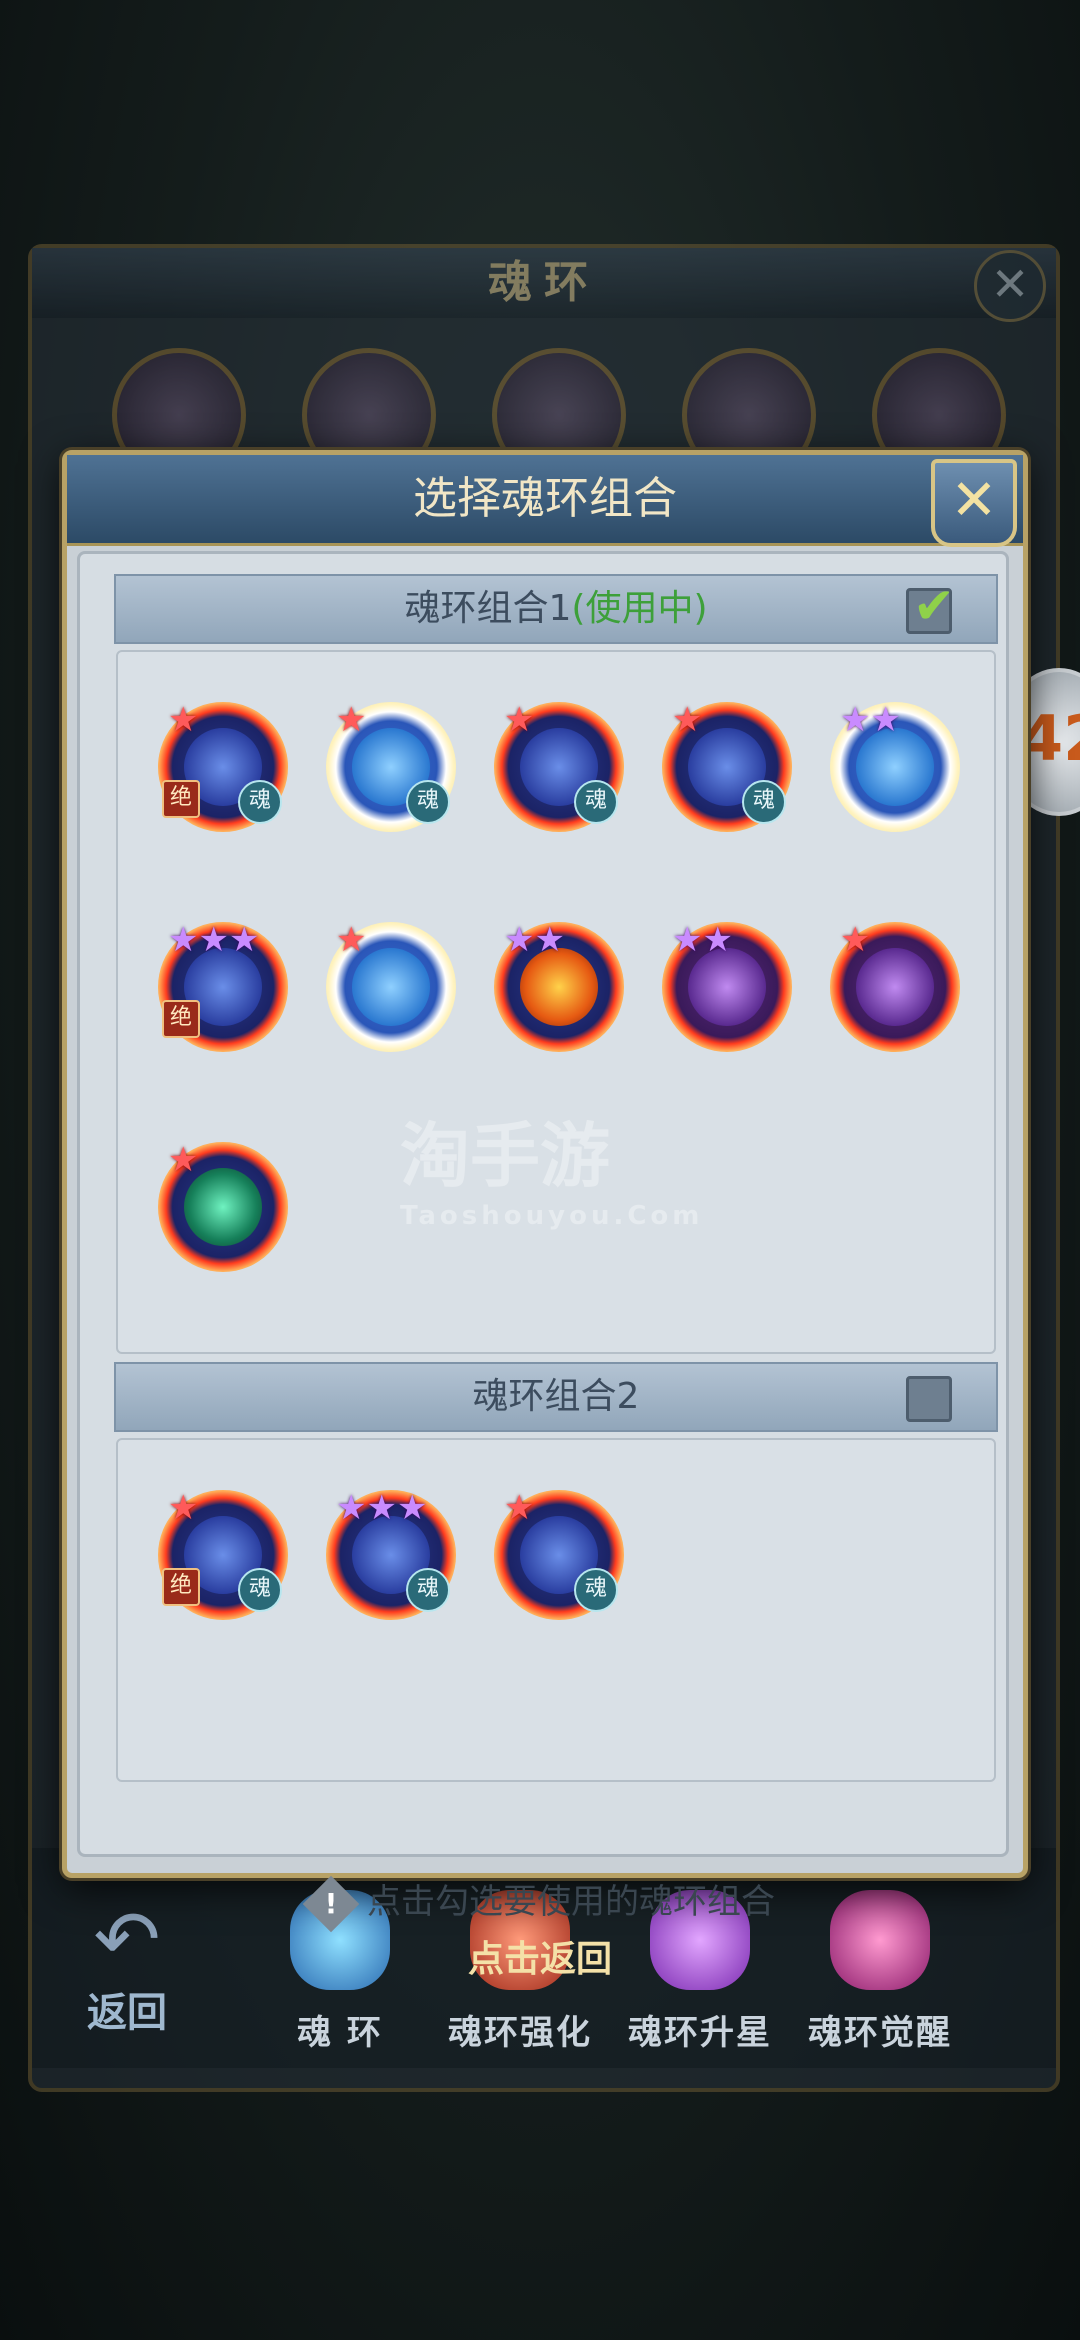  What do you see at coordinates (223, 986) in the screenshot?
I see `soul-ring-6: ★★★ 绝` at bounding box center [223, 986].